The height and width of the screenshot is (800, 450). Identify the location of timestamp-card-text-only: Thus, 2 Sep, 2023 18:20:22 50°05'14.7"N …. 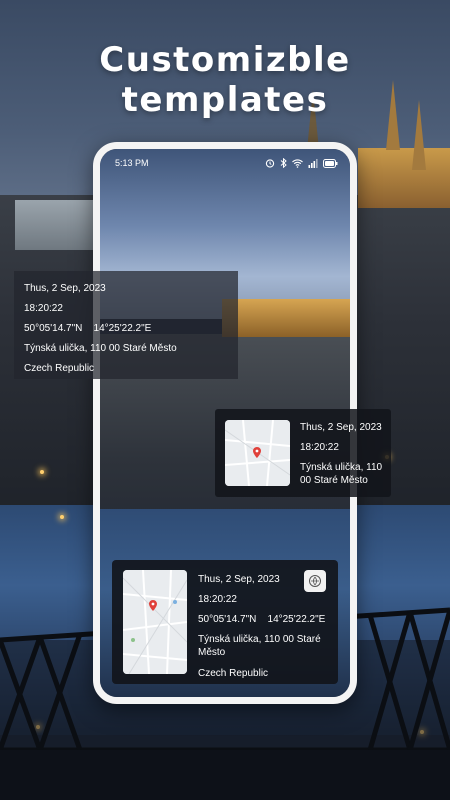
(126, 325).